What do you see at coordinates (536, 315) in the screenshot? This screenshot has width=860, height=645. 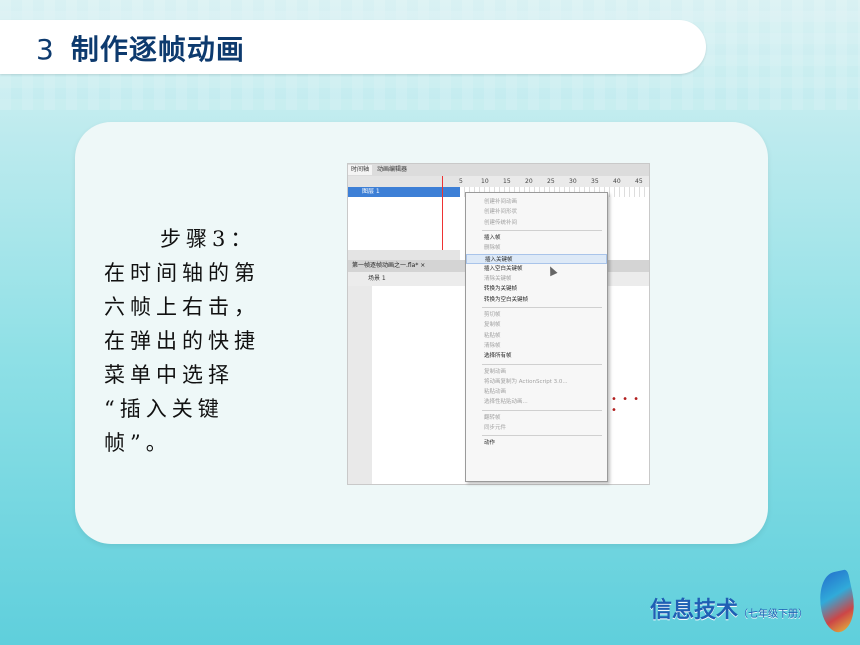 I see `menu-item: 剪切帧` at bounding box center [536, 315].